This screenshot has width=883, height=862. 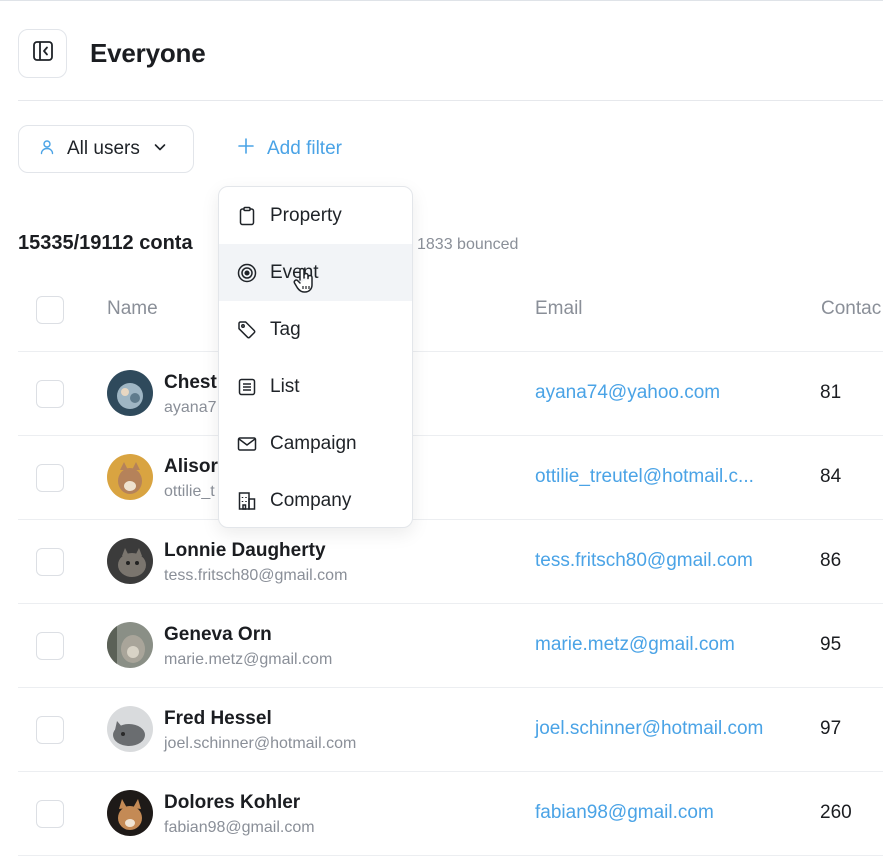 What do you see at coordinates (304, 148) in the screenshot?
I see `add-filter-label: Add filter` at bounding box center [304, 148].